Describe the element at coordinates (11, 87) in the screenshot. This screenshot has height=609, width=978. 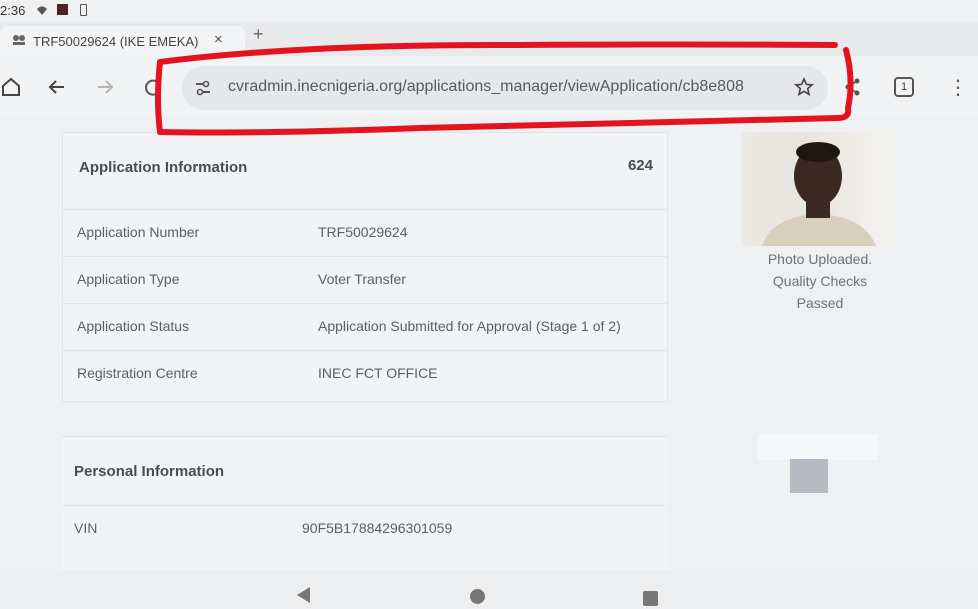
I see `home-icon` at that location.